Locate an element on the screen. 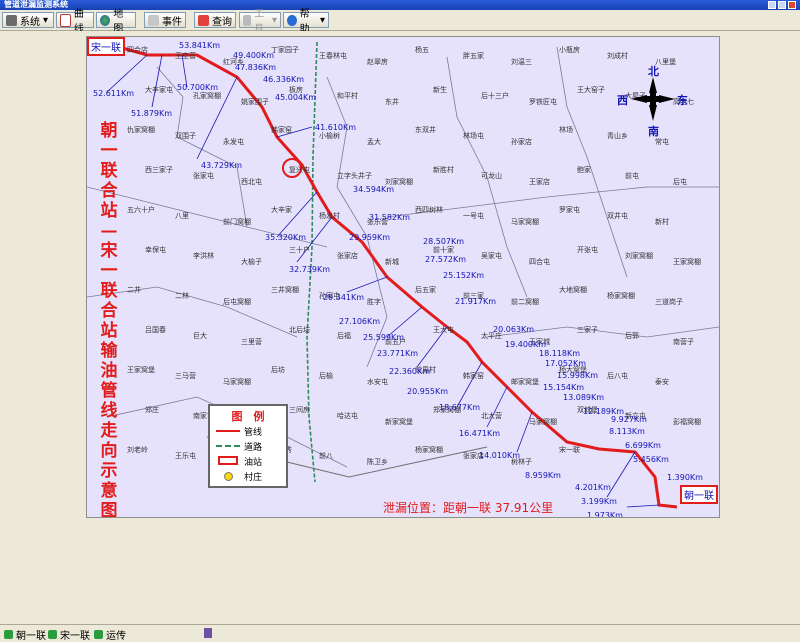  distance-label: 45.004Km is located at coordinates (296, 97).